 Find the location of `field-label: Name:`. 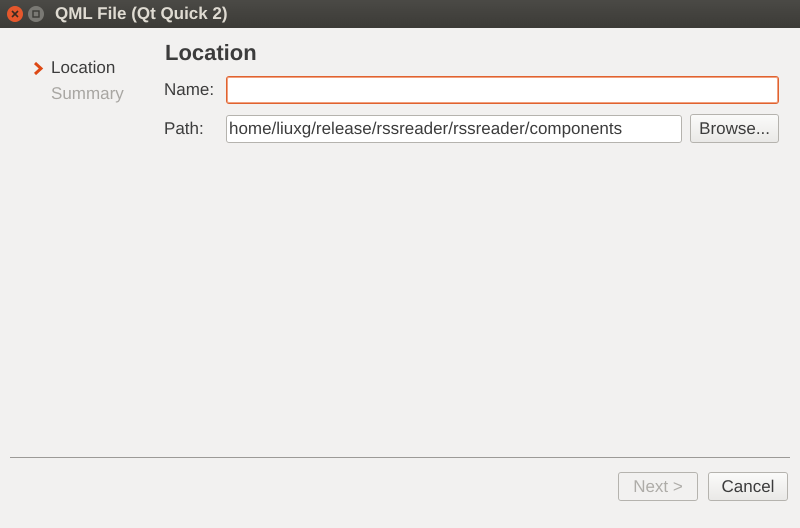

field-label: Name: is located at coordinates (190, 90).